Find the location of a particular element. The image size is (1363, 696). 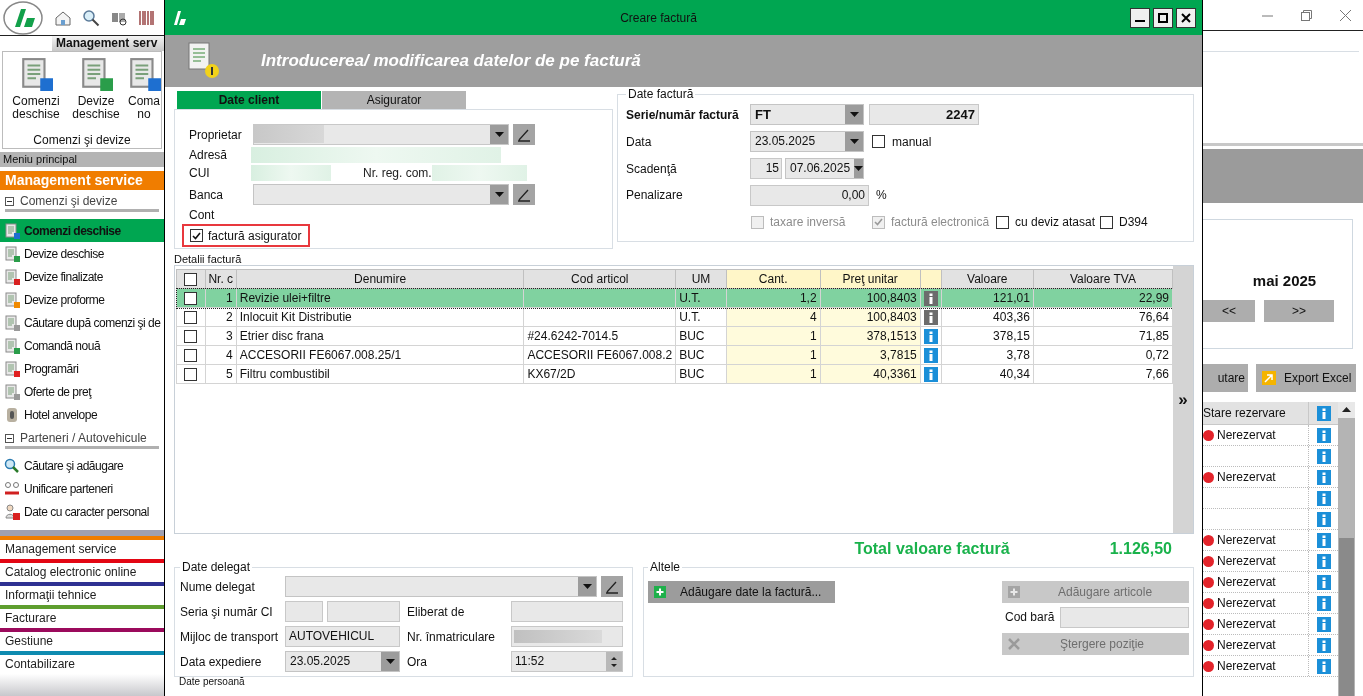

next-button: >> is located at coordinates (1299, 310).